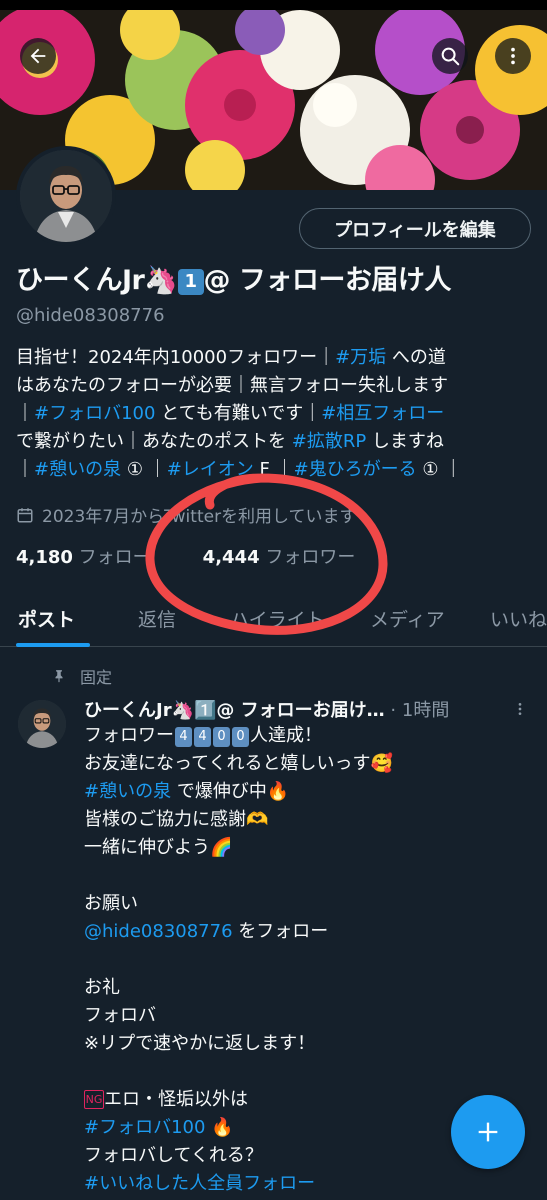 The width and height of the screenshot is (547, 1200). I want to click on tweet-line: お友達になってくれると嬉しいっす🥰, so click(238, 763).